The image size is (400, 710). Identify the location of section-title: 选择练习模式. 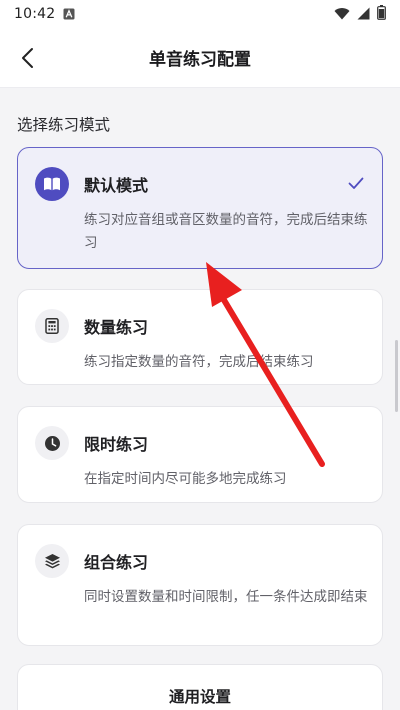
(64, 125).